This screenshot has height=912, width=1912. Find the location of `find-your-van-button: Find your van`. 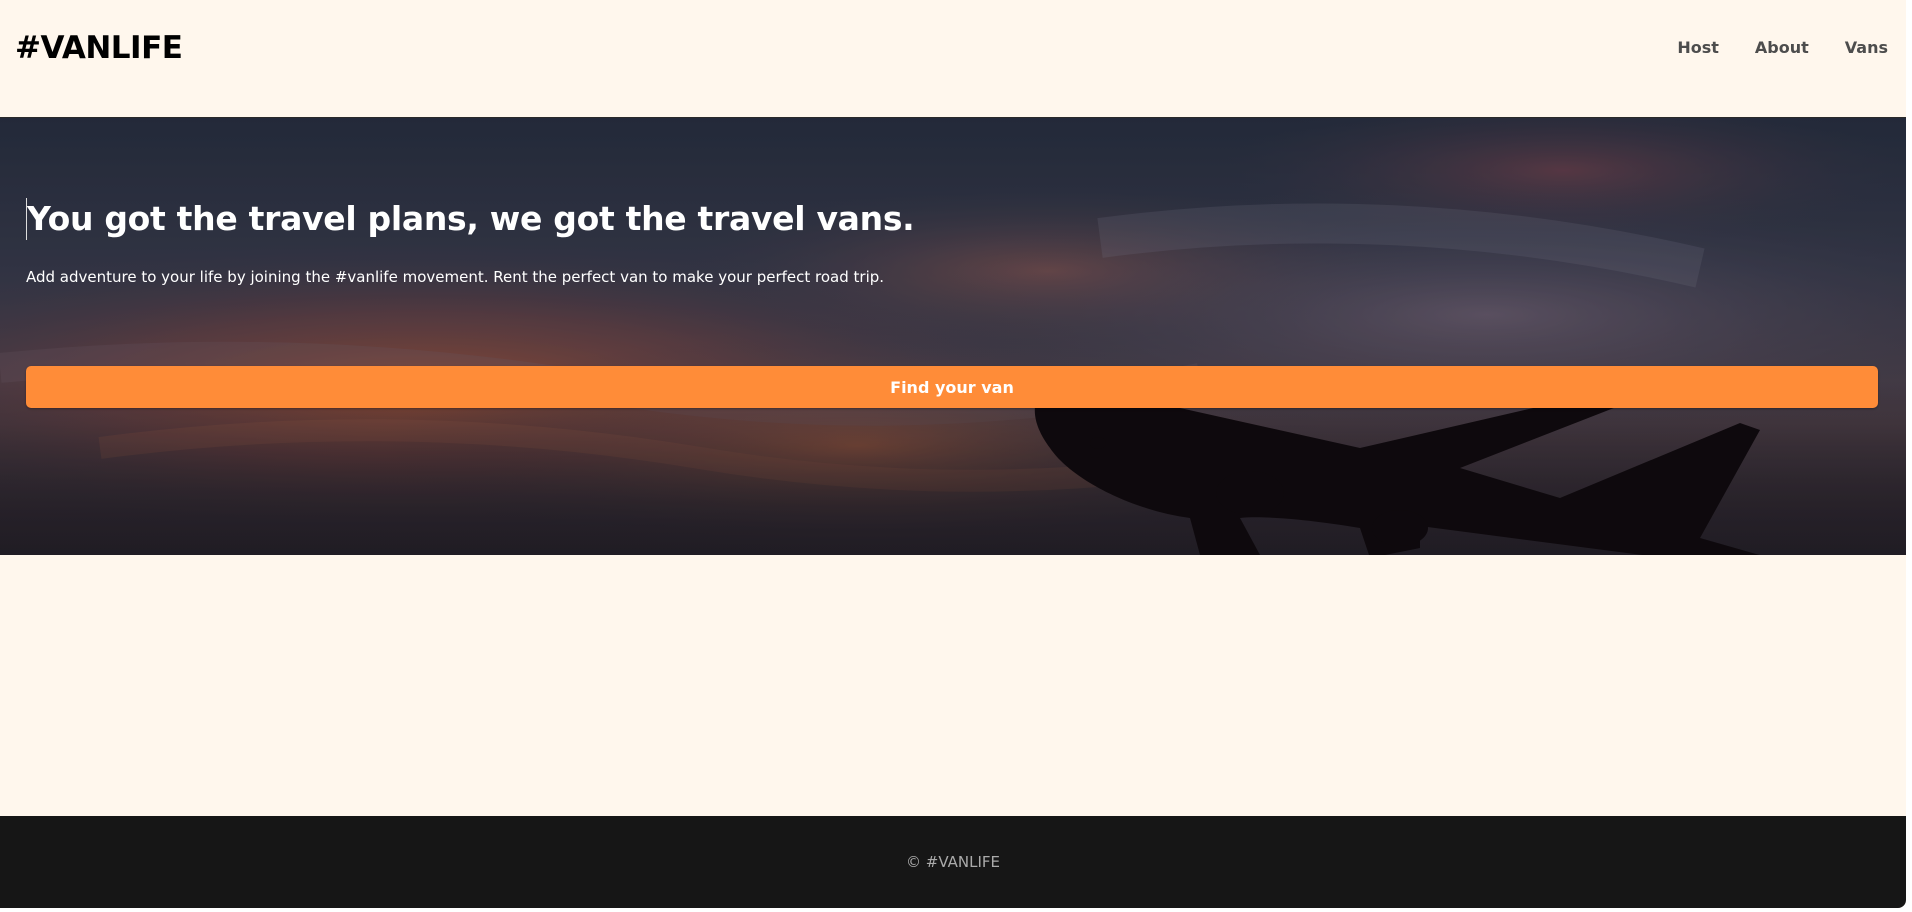

find-your-van-button: Find your van is located at coordinates (952, 387).